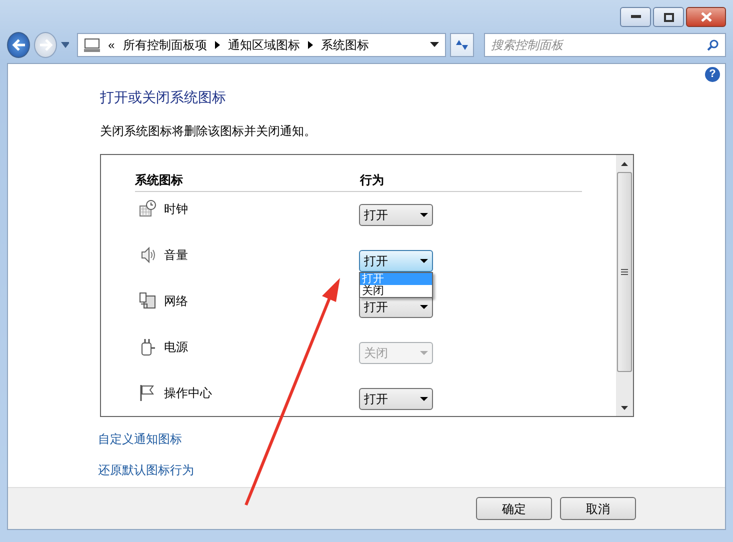 The width and height of the screenshot is (733, 542). What do you see at coordinates (605, 44) in the screenshot?
I see `search-field: 搜索控制面板` at bounding box center [605, 44].